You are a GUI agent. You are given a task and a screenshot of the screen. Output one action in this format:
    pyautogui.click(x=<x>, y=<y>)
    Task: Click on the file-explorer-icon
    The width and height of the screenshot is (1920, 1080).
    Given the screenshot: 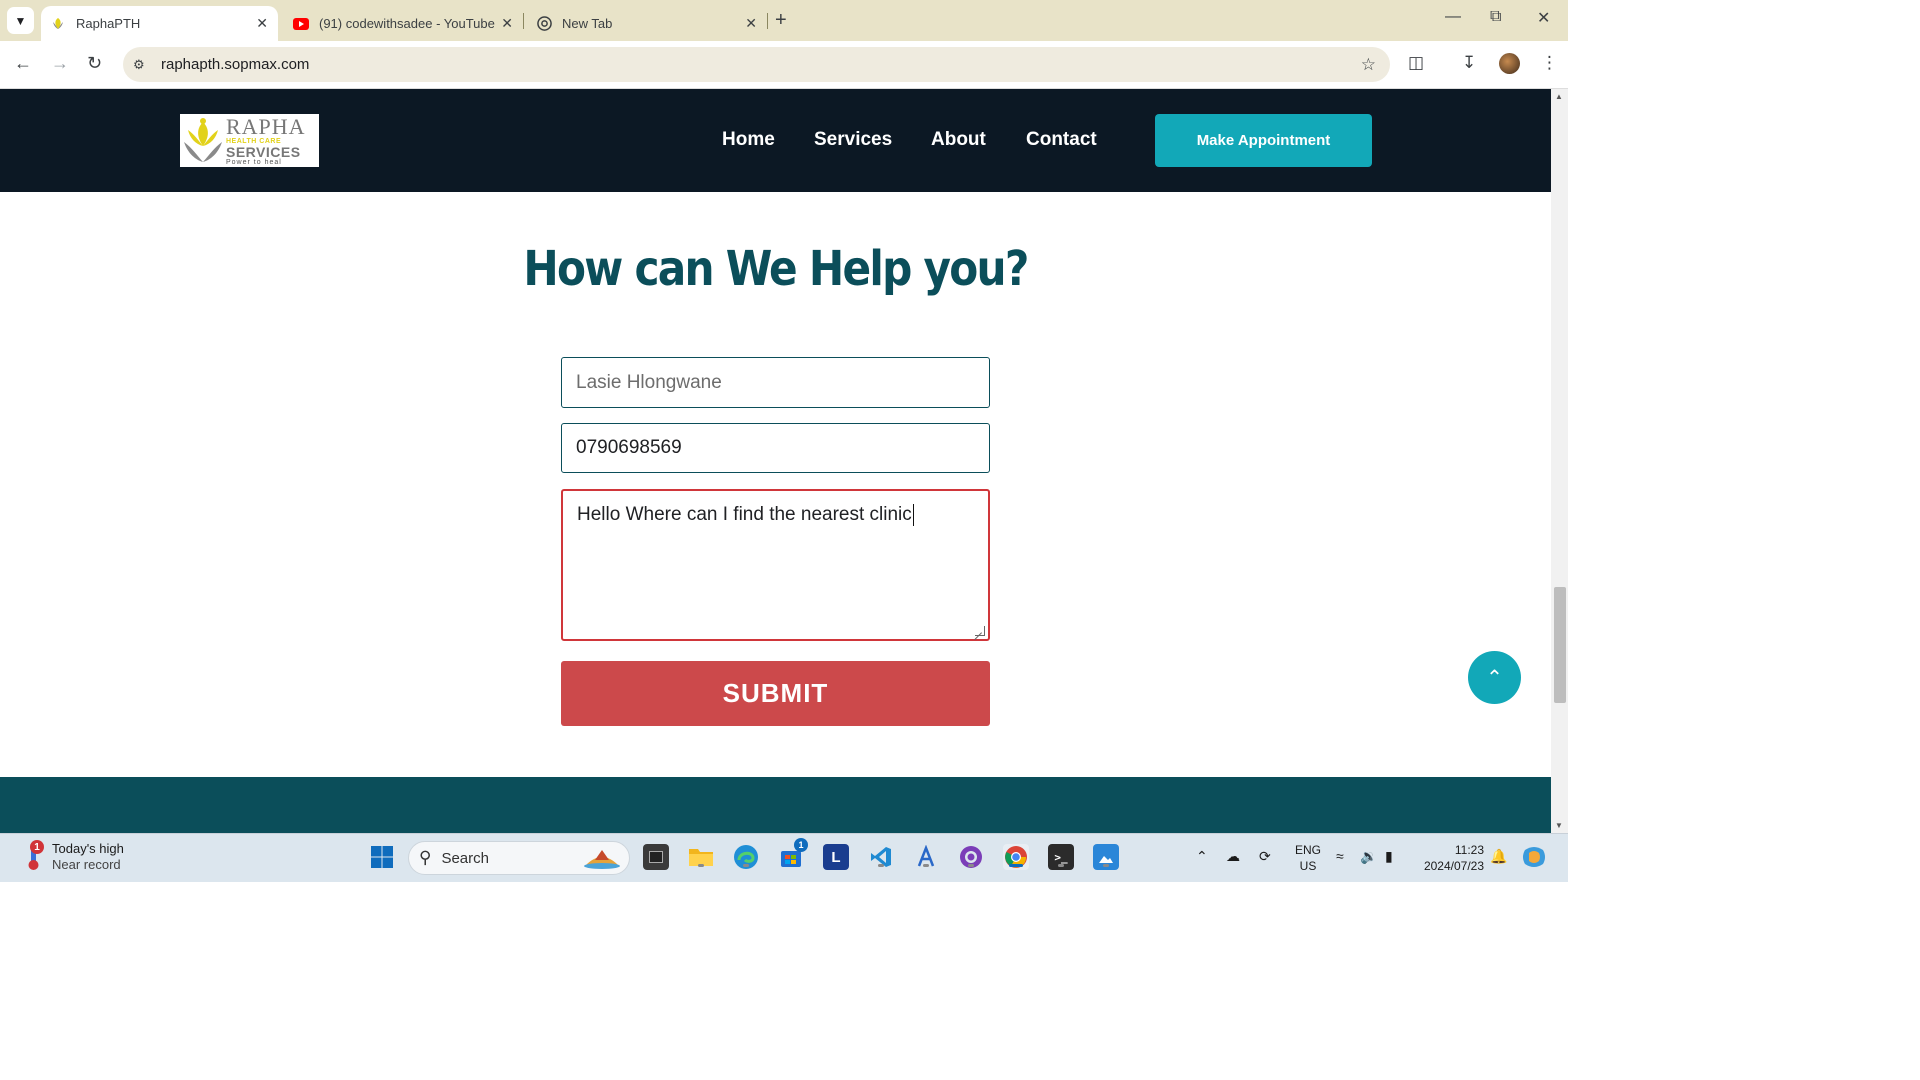 What is the action you would take?
    pyautogui.click(x=701, y=857)
    